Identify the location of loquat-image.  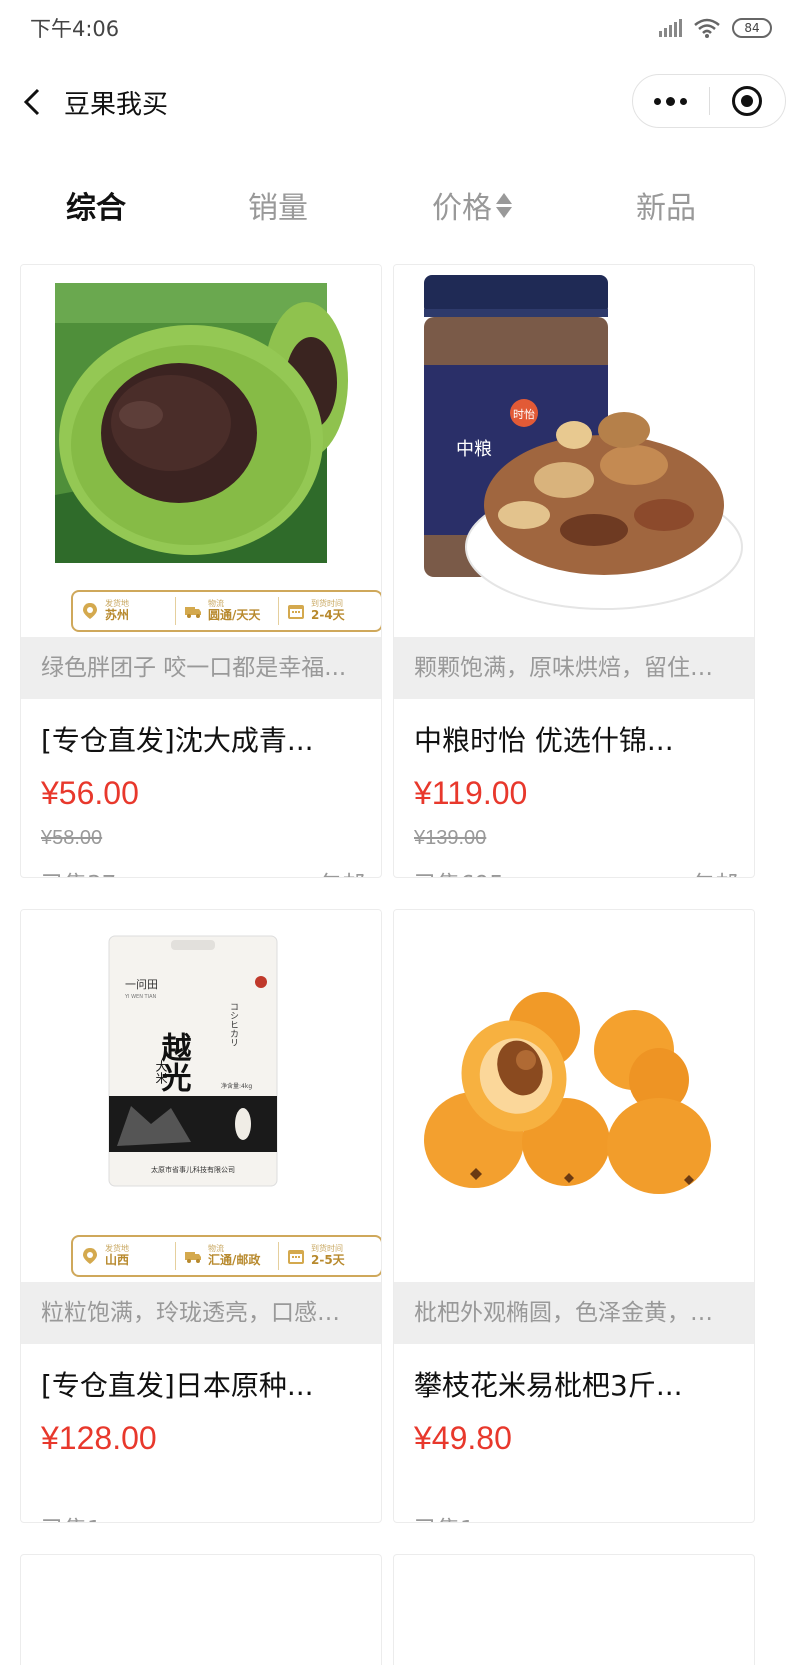
(567, 1093).